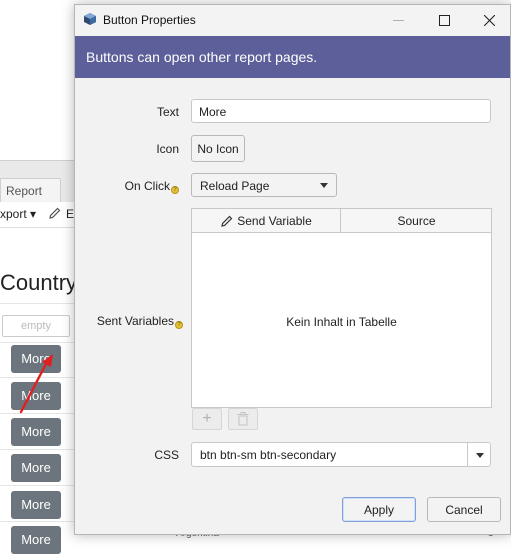  I want to click on no-icon-button: No Icon, so click(218, 148).